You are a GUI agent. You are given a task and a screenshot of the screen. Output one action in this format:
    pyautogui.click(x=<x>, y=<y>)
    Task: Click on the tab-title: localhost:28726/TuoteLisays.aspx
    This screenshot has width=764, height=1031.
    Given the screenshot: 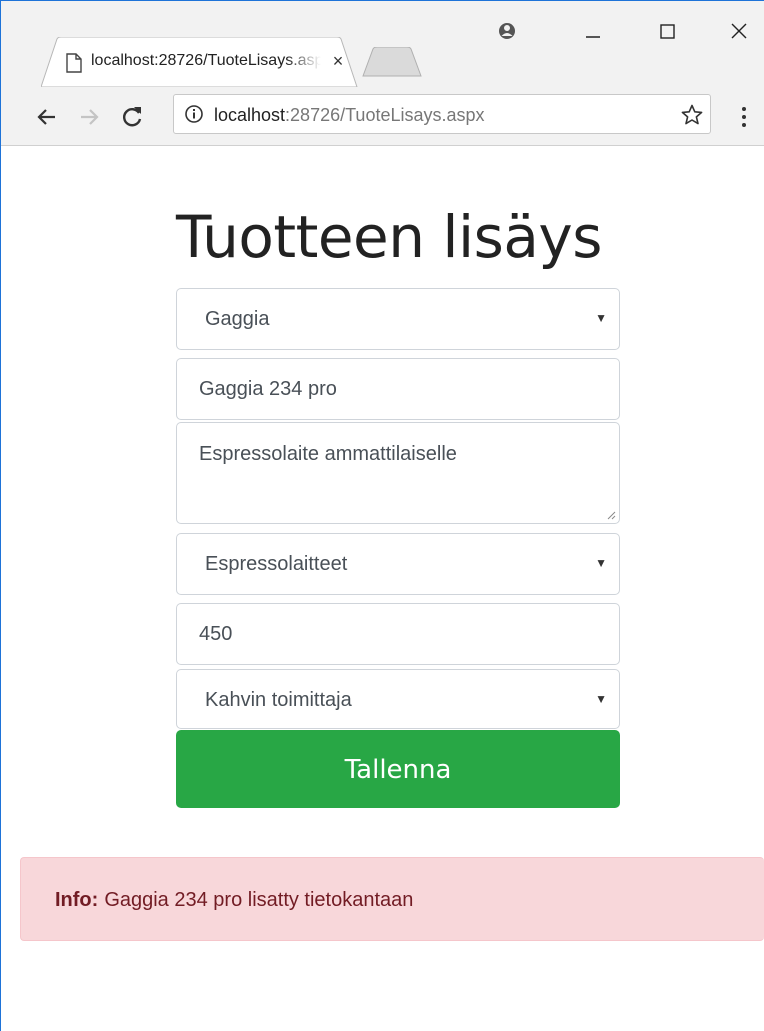 What is the action you would take?
    pyautogui.click(x=206, y=60)
    